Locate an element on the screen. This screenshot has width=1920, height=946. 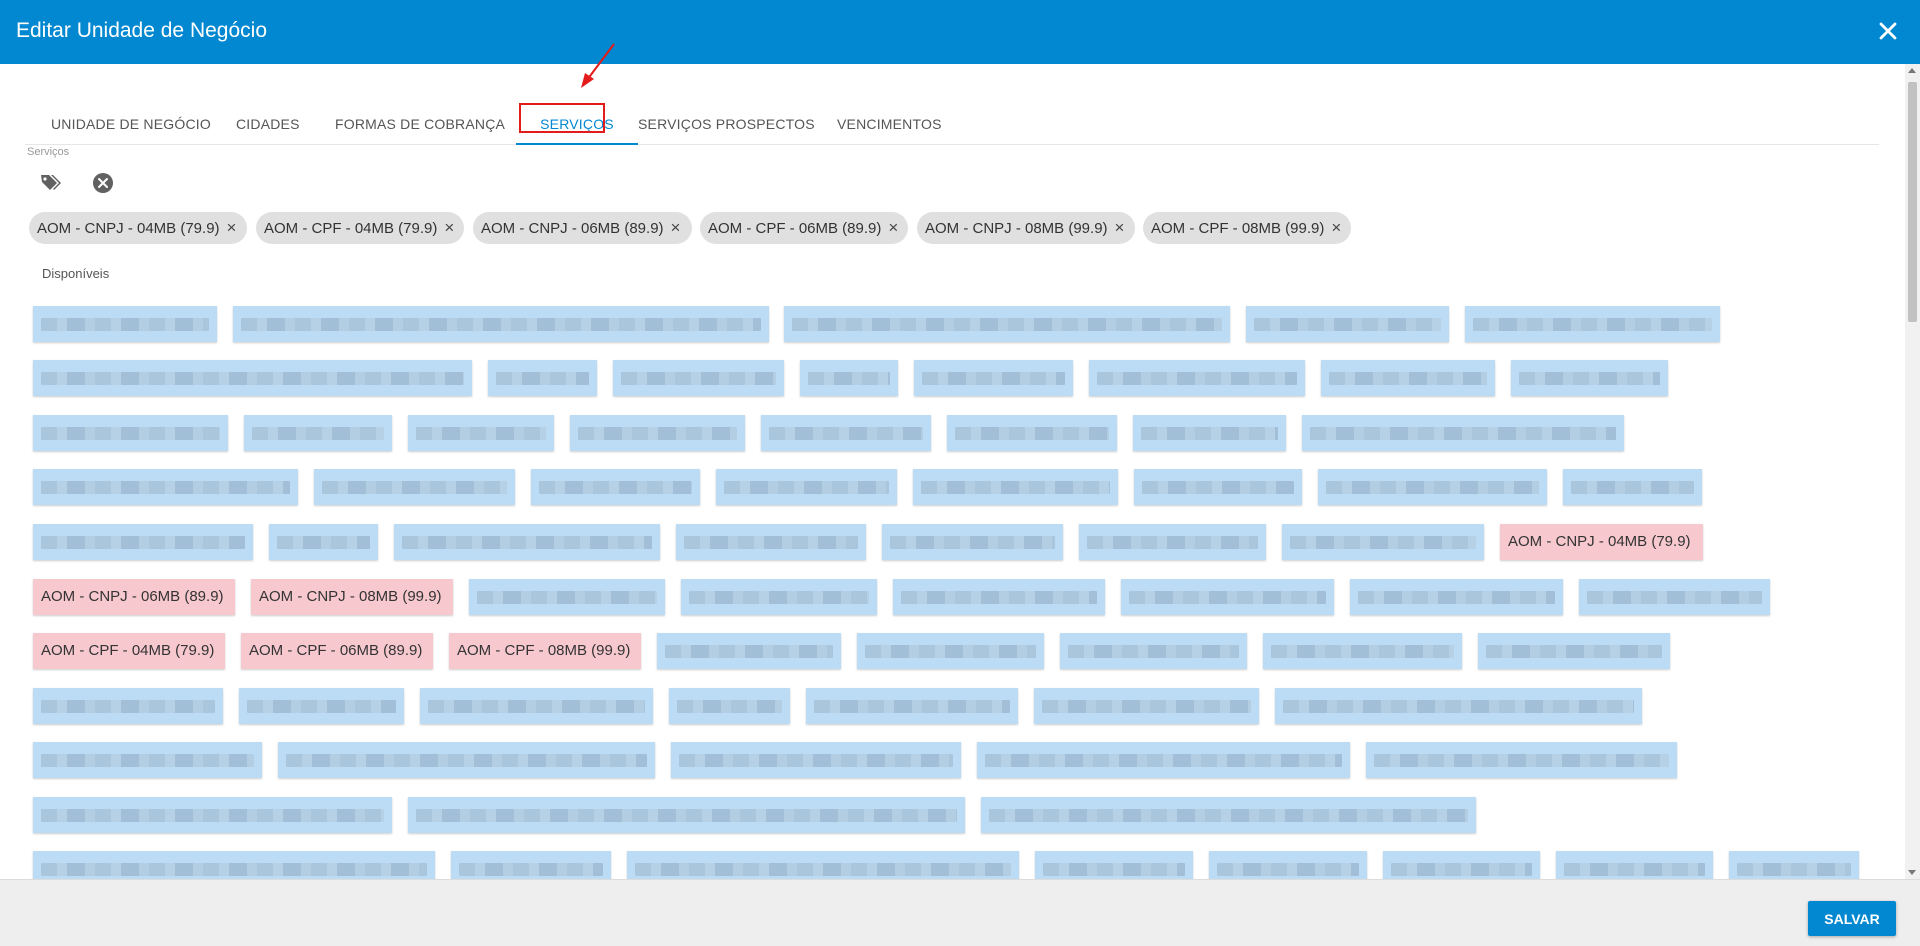
clear-all-icon is located at coordinates (103, 183).